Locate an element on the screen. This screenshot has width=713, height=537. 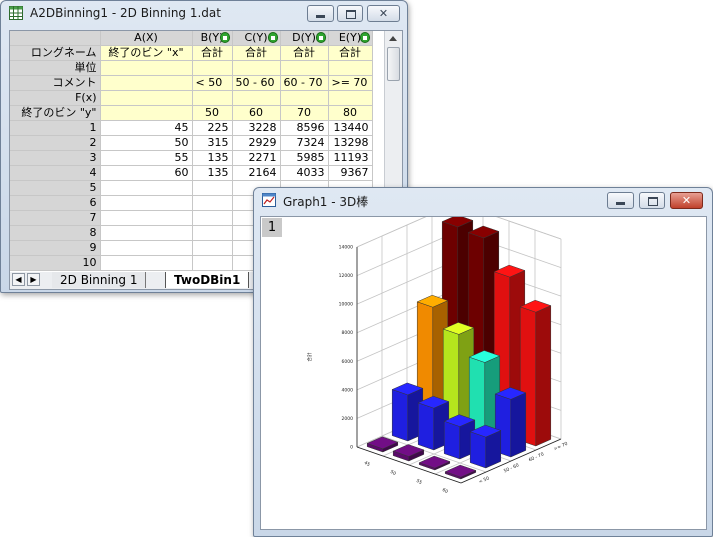
data-cell: 11193 is located at coordinates (350, 158).